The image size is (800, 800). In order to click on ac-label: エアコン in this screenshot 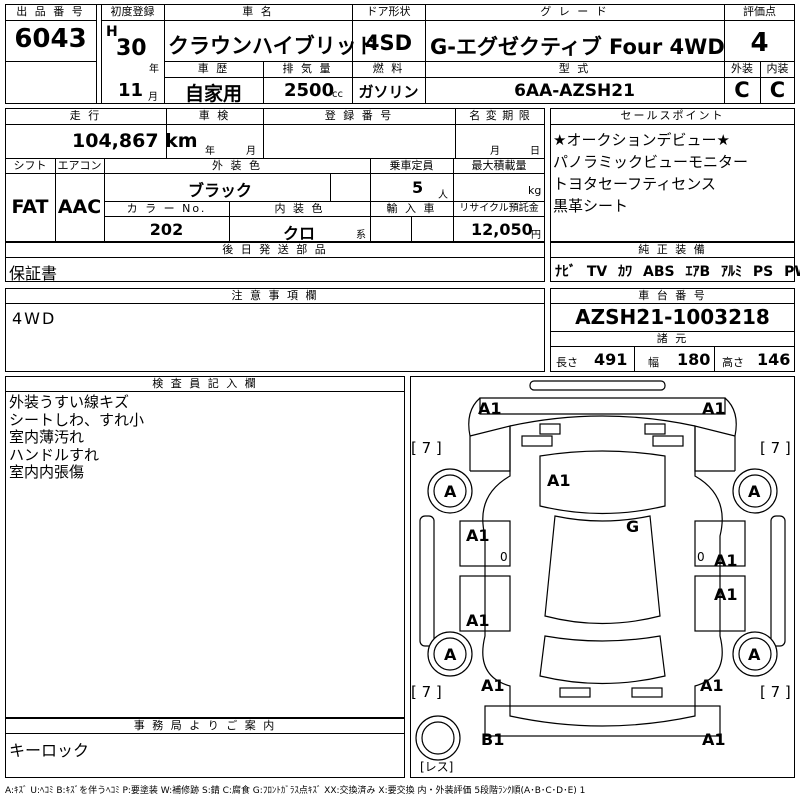, I will do `click(79, 165)`.